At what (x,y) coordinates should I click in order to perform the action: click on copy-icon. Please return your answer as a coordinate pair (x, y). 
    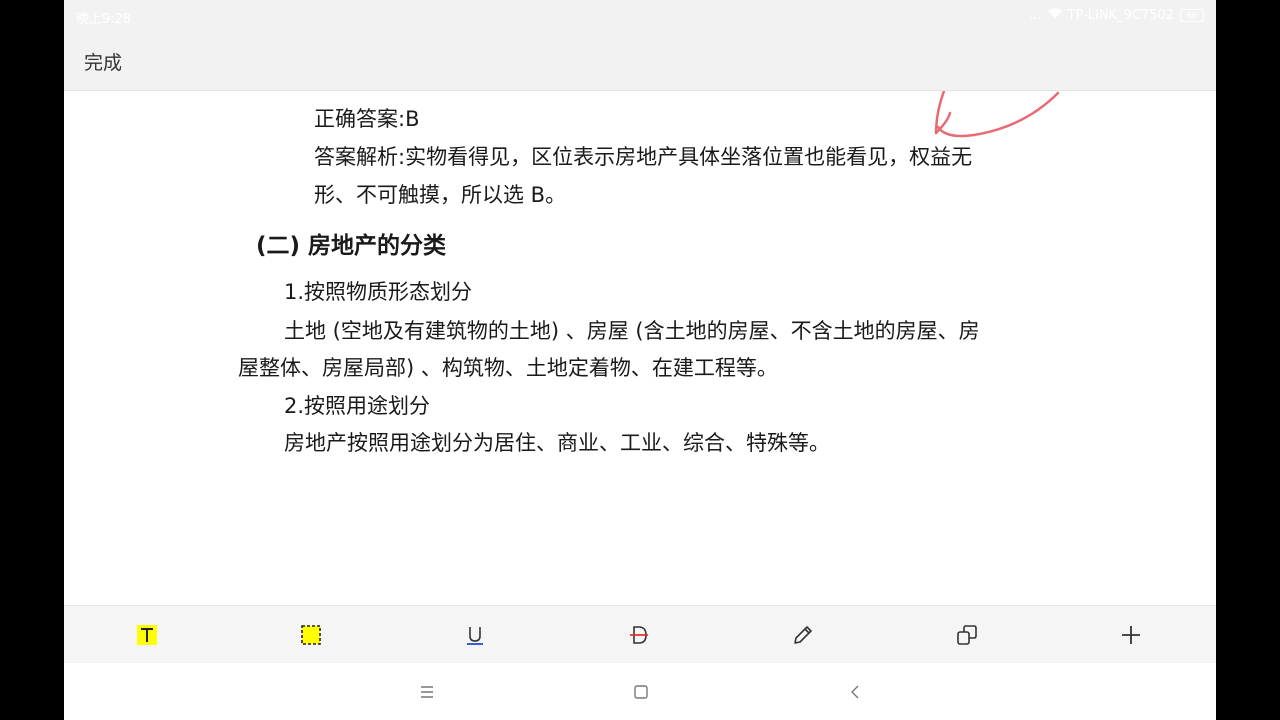
    Looking at the image, I should click on (967, 635).